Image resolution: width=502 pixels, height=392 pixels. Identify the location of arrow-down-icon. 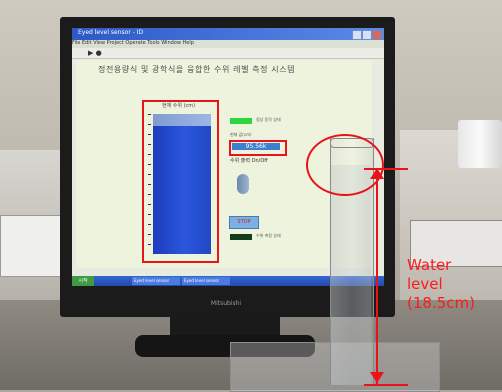
(377, 377).